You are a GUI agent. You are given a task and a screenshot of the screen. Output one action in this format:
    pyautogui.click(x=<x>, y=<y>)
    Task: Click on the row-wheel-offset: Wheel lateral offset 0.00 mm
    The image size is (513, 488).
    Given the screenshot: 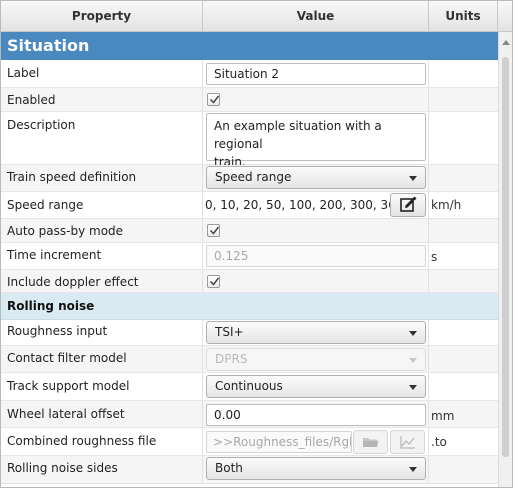 What is the action you would take?
    pyautogui.click(x=249, y=414)
    